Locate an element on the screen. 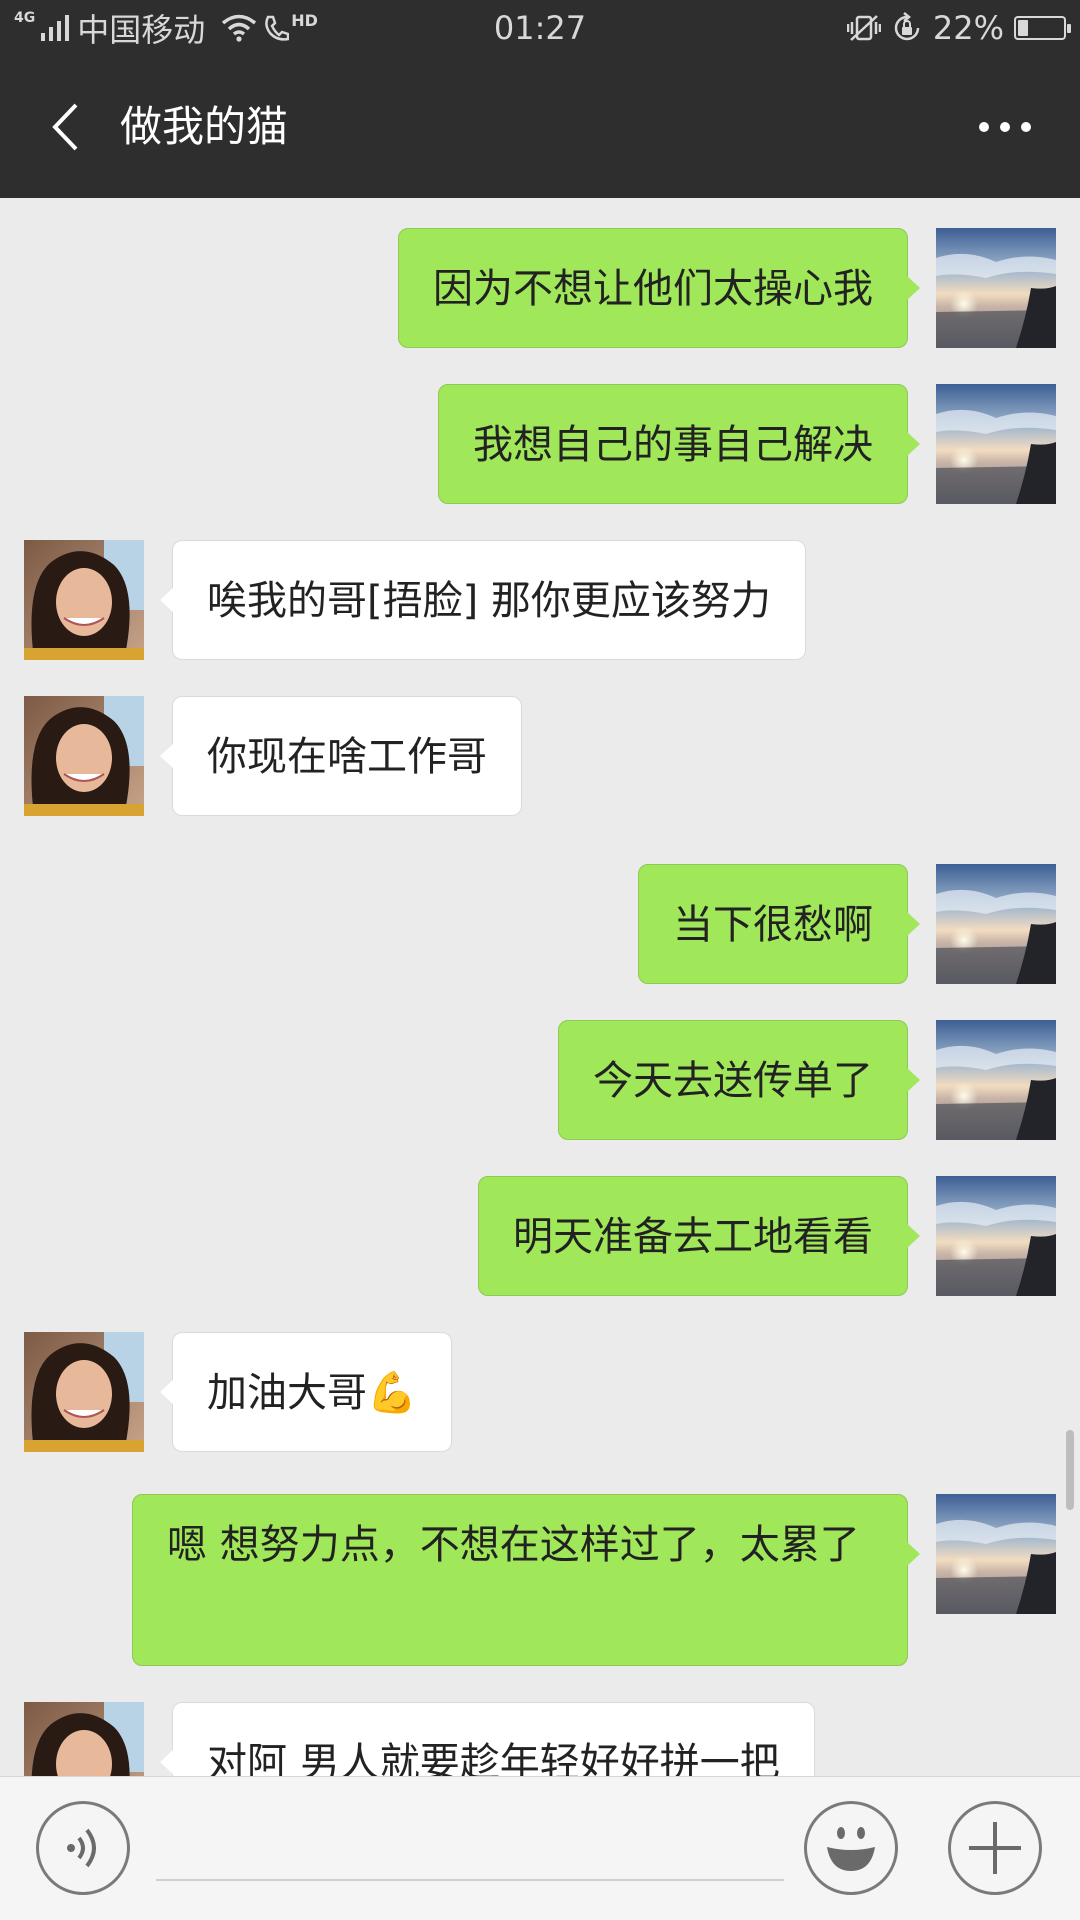 This screenshot has width=1080, height=1920. battery-percent: 22% is located at coordinates (968, 28).